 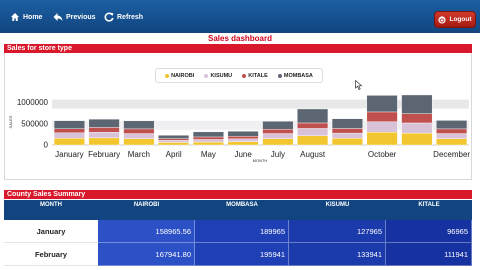 What do you see at coordinates (417, 104) in the screenshot?
I see `bar-segment-mombasa-november` at bounding box center [417, 104].